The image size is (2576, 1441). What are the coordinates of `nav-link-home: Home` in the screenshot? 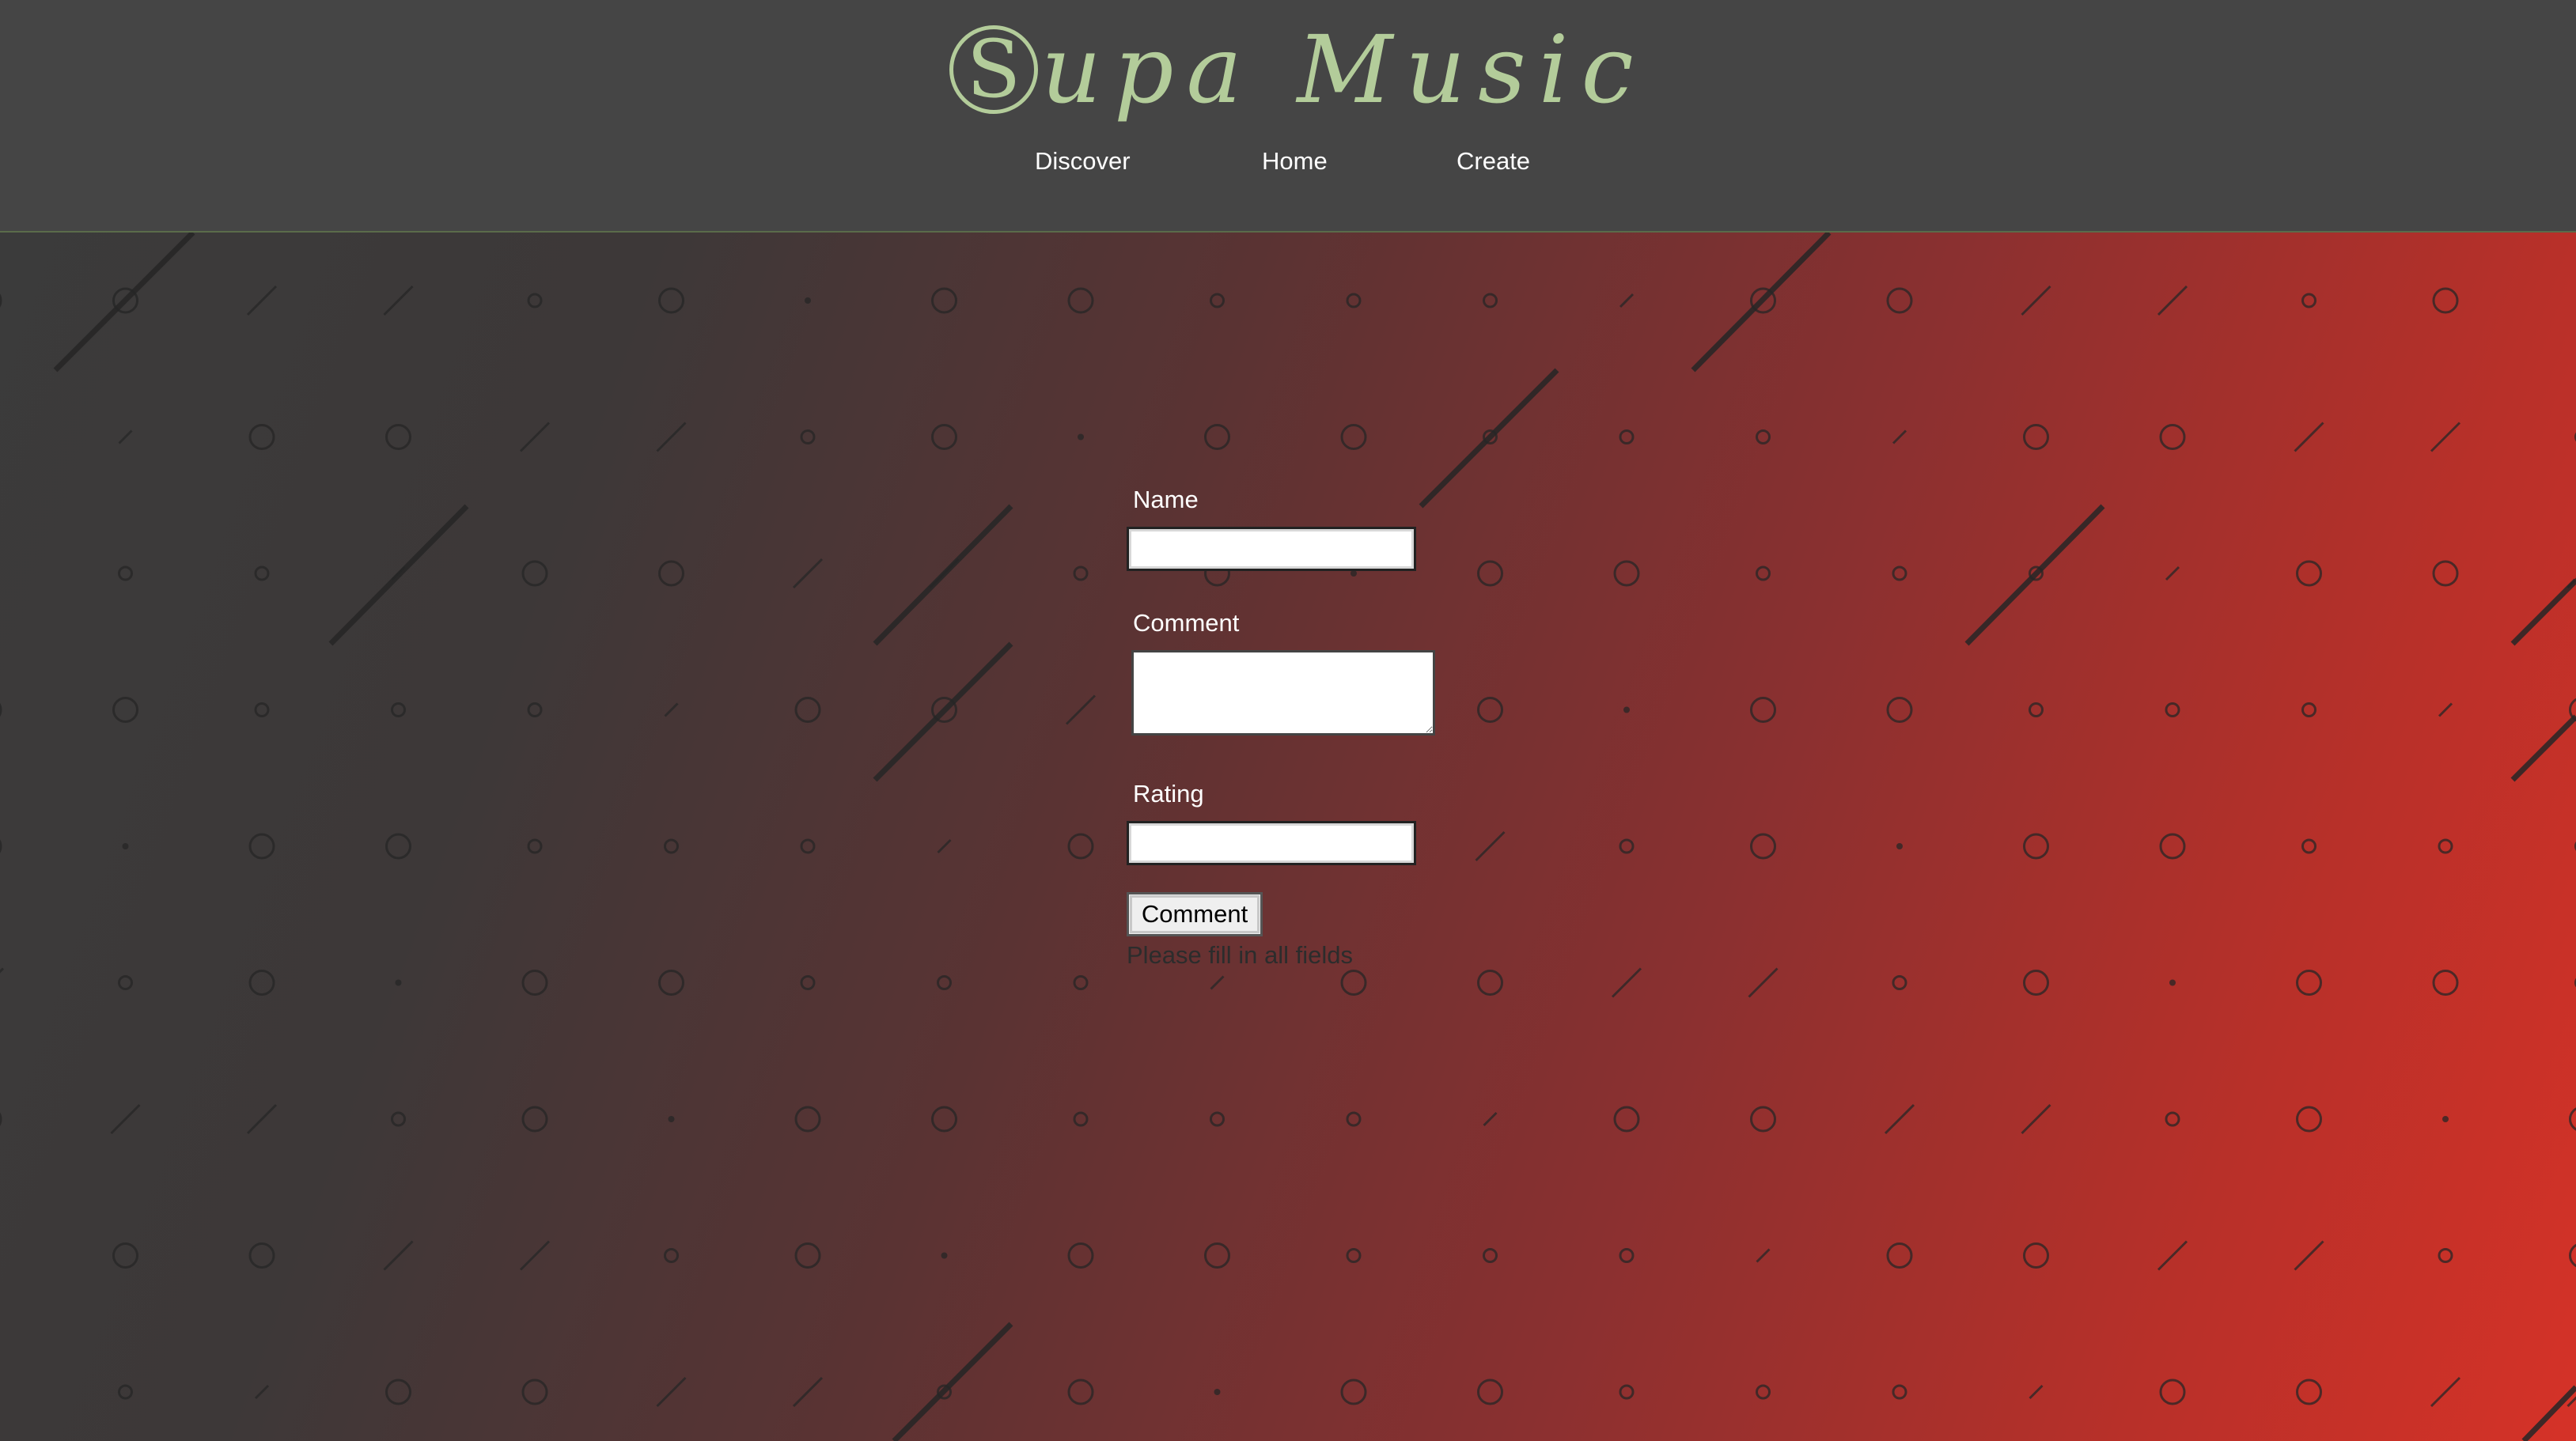 It's located at (1295, 162).